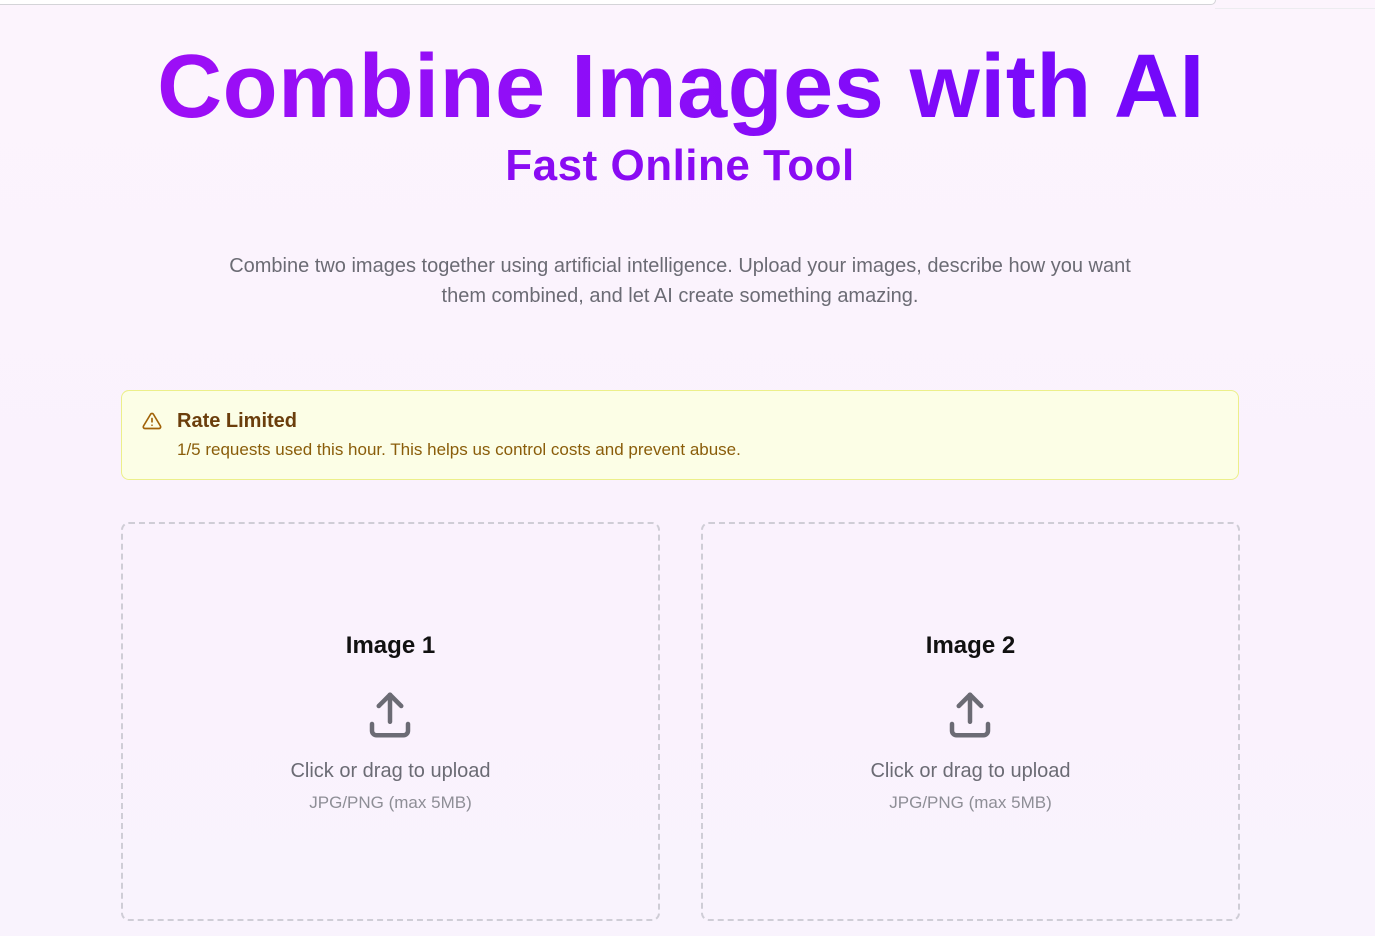 Image resolution: width=1375 pixels, height=936 pixels. I want to click on alert-title: Rate Limited, so click(237, 421).